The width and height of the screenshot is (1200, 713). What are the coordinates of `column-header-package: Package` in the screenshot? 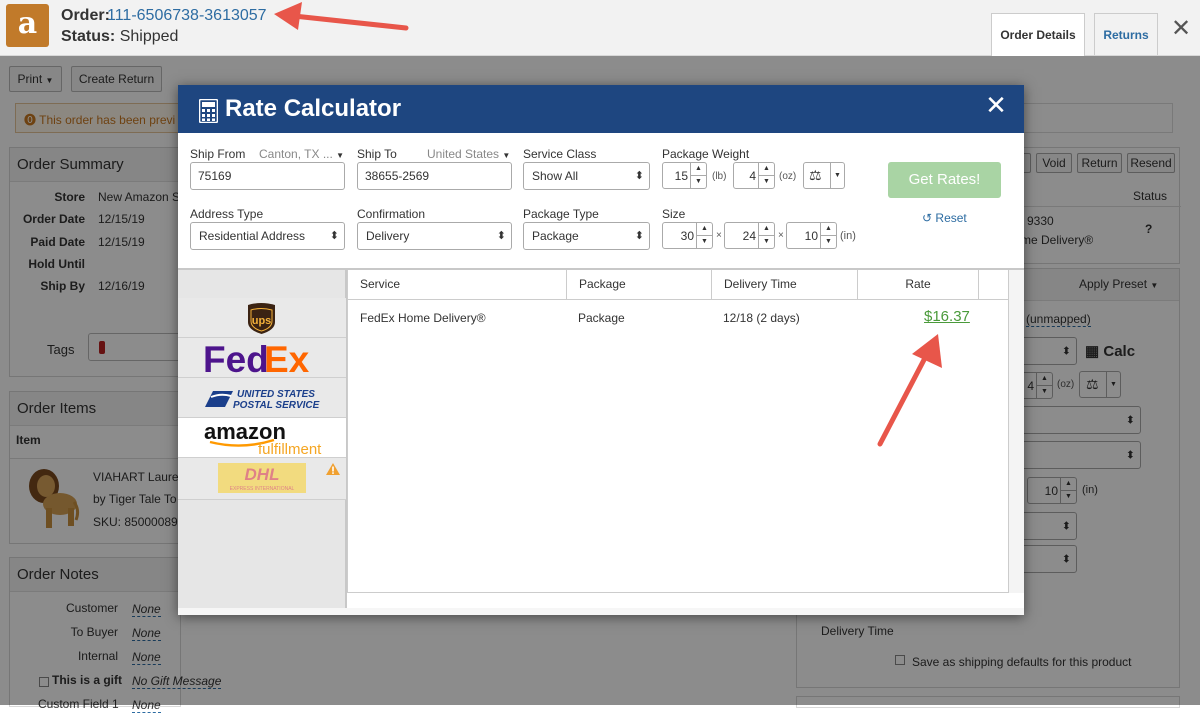 It's located at (639, 284).